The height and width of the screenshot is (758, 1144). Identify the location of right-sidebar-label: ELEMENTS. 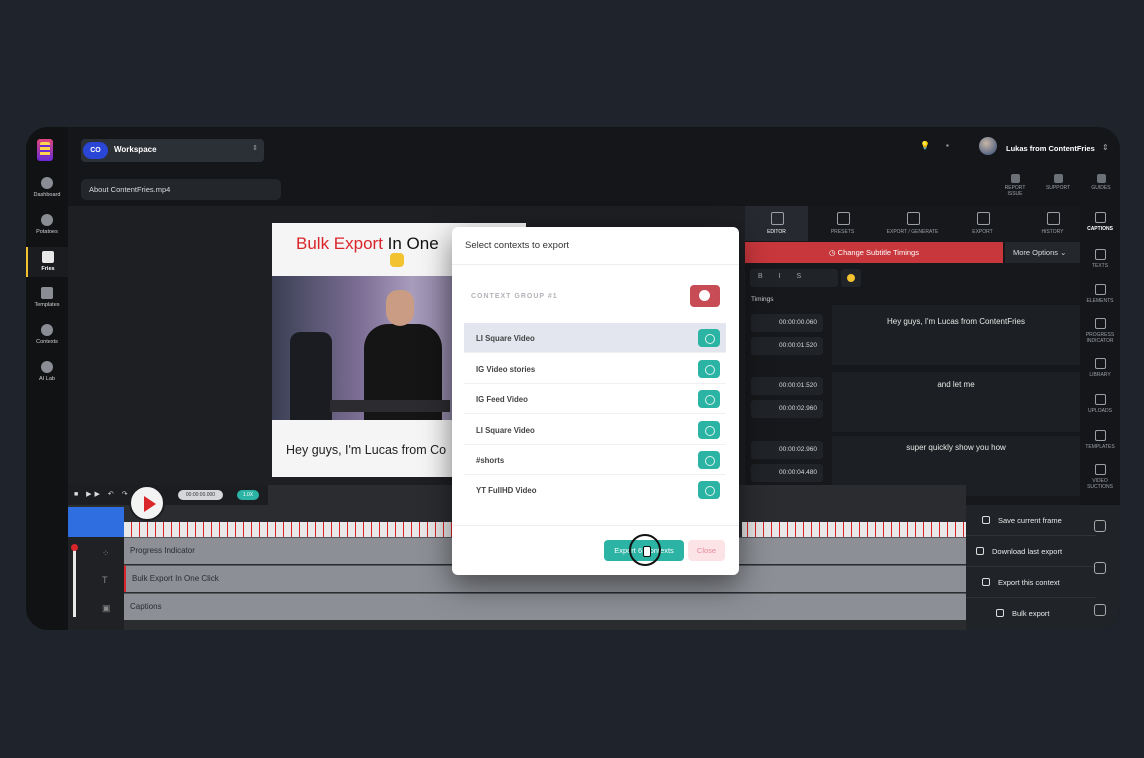
(1100, 301).